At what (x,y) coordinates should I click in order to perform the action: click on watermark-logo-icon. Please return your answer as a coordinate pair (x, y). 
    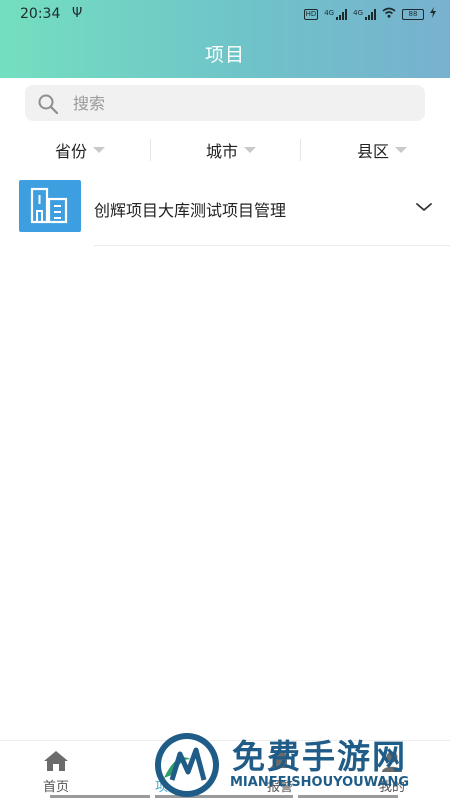
    Looking at the image, I should click on (187, 765).